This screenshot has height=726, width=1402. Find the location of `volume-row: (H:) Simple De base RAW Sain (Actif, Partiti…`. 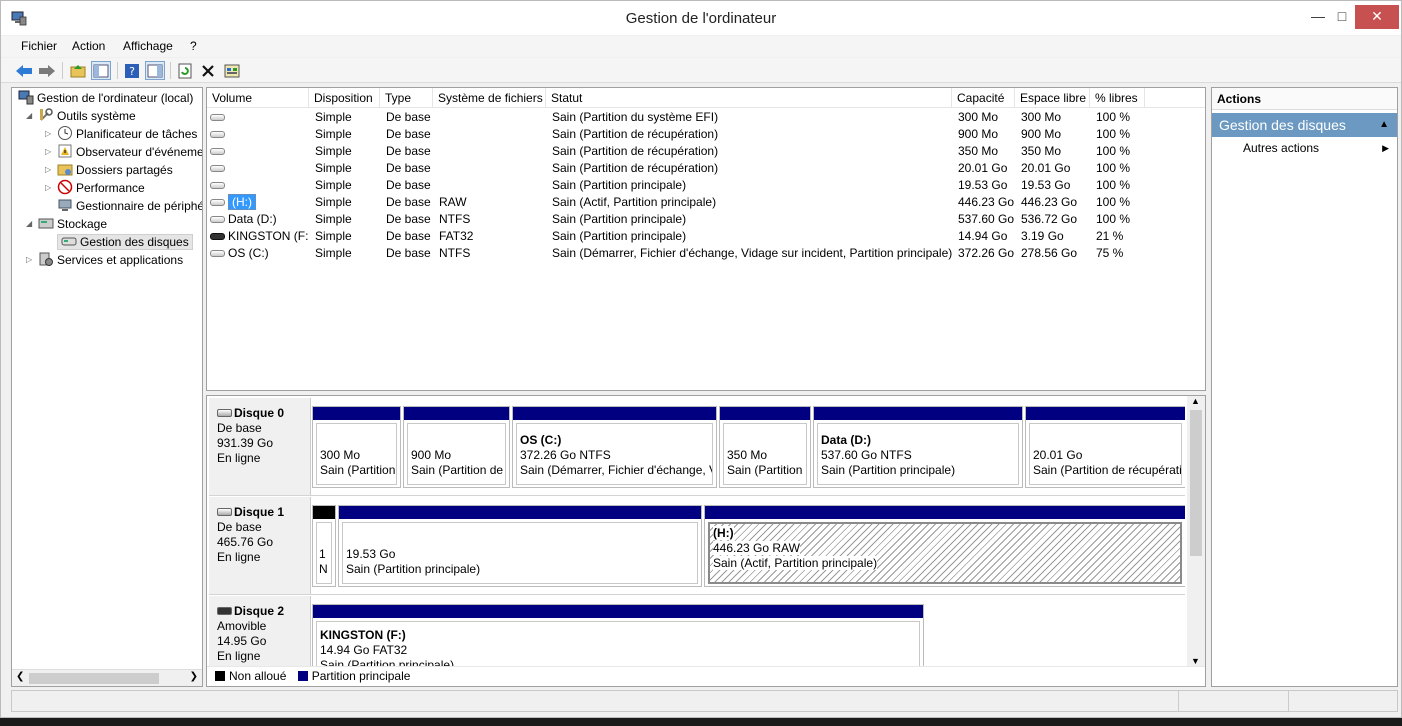

volume-row: (H:) Simple De base RAW Sain (Actif, Partiti… is located at coordinates (706, 202).